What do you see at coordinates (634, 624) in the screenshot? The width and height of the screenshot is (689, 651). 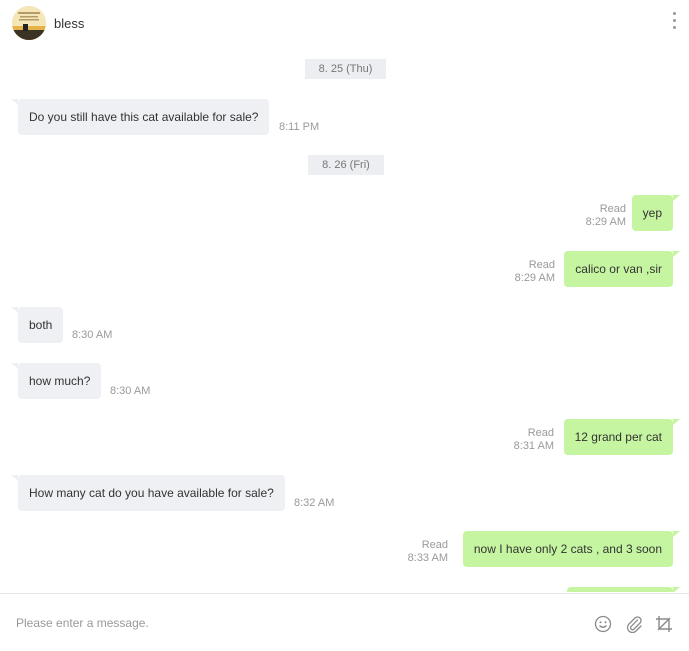 I see `attachment-icon` at bounding box center [634, 624].